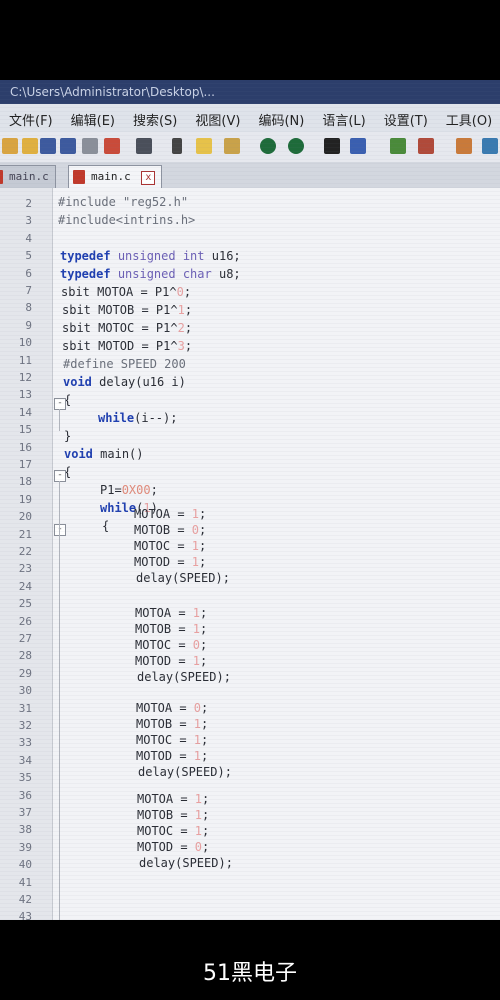 The height and width of the screenshot is (1000, 500). I want to click on zoom-out-icon, so click(426, 146).